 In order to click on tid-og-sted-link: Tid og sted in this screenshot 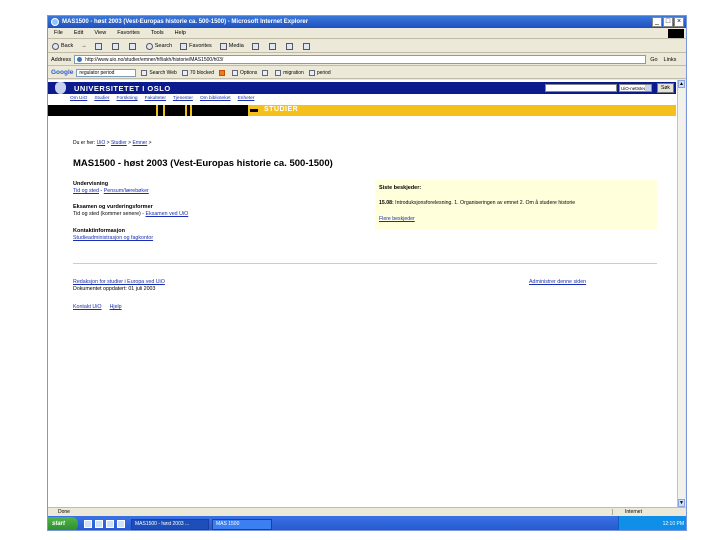, I will do `click(86, 191)`.